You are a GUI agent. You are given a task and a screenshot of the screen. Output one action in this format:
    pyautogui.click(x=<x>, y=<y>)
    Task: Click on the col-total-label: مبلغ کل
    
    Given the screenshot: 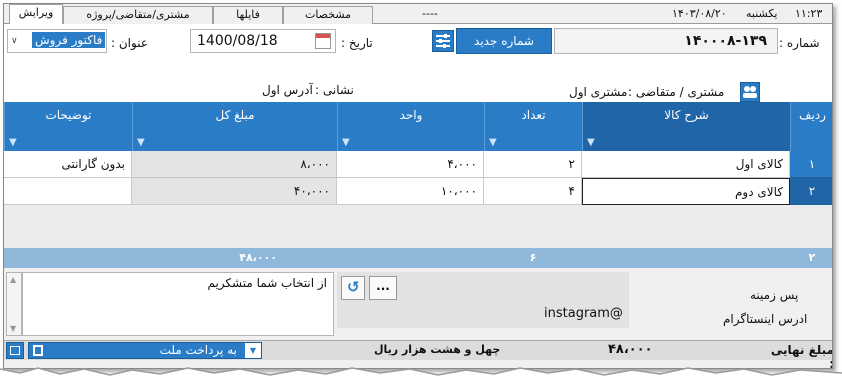 What is the action you would take?
    pyautogui.click(x=235, y=115)
    